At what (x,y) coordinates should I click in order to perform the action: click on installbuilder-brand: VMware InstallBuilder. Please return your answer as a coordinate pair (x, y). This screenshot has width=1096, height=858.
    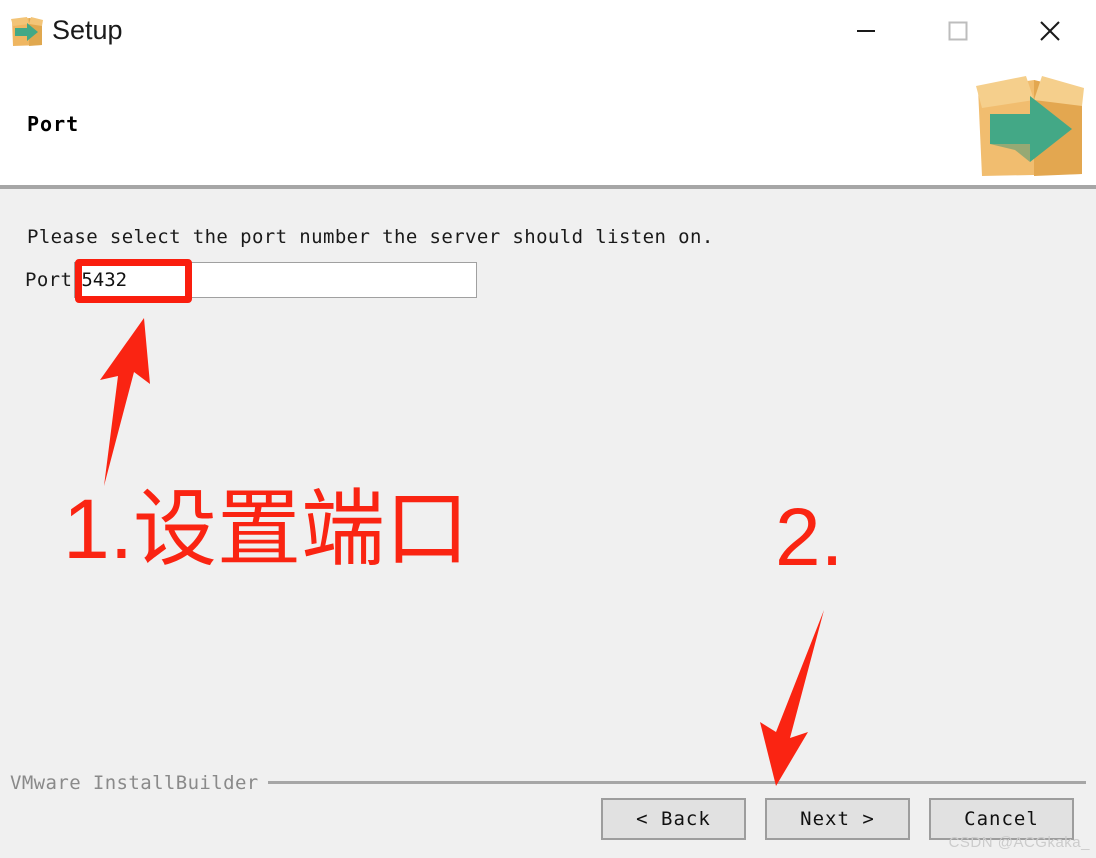
    Looking at the image, I should click on (134, 783).